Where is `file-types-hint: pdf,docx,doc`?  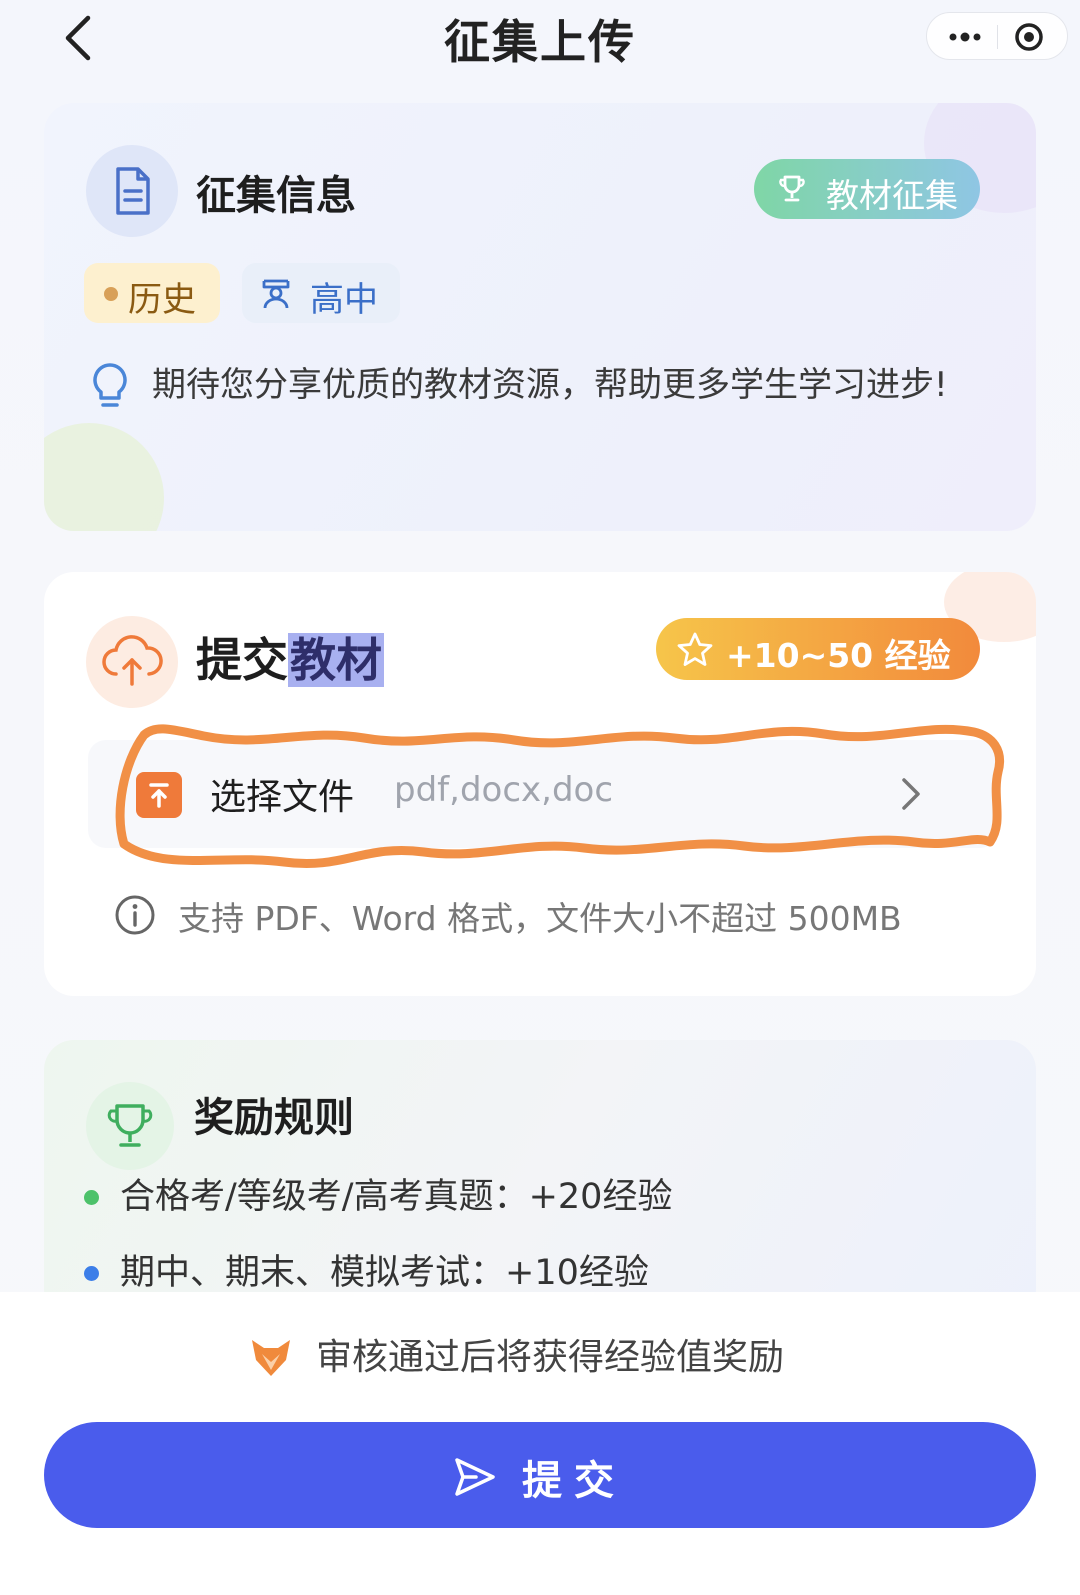 file-types-hint: pdf,docx,doc is located at coordinates (504, 790).